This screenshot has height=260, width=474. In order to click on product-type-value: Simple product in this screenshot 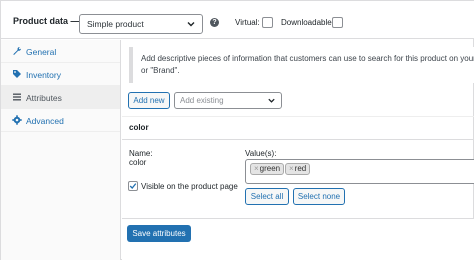, I will do `click(115, 24)`.